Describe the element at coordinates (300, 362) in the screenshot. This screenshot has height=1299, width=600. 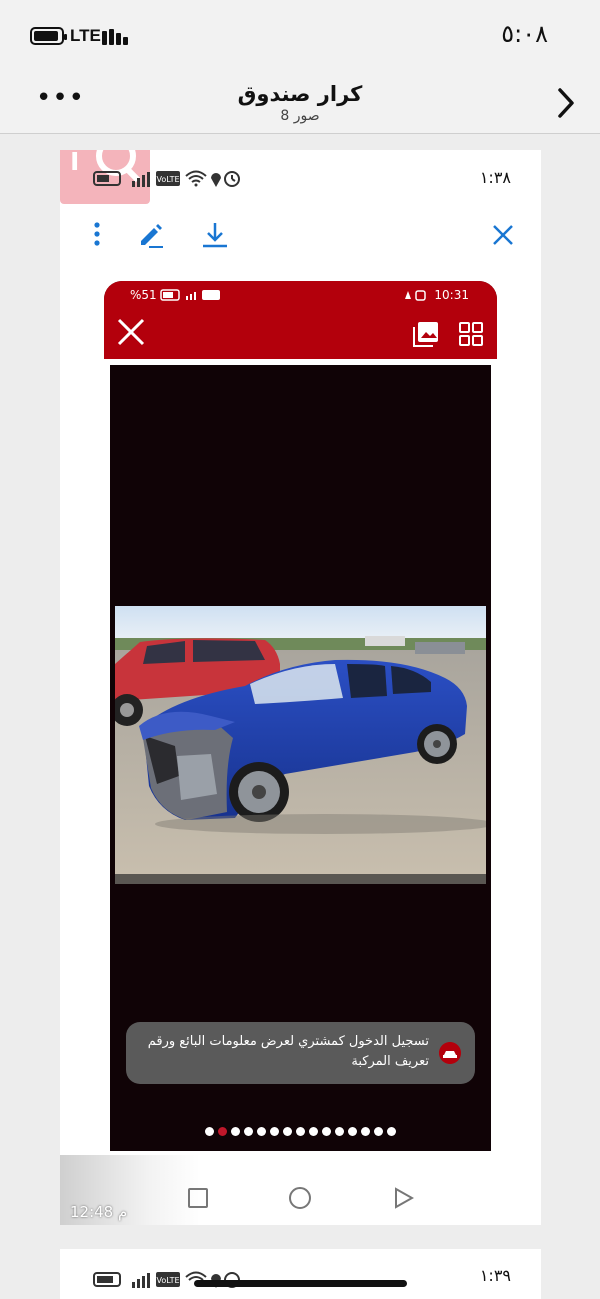
I see `header-divider` at that location.